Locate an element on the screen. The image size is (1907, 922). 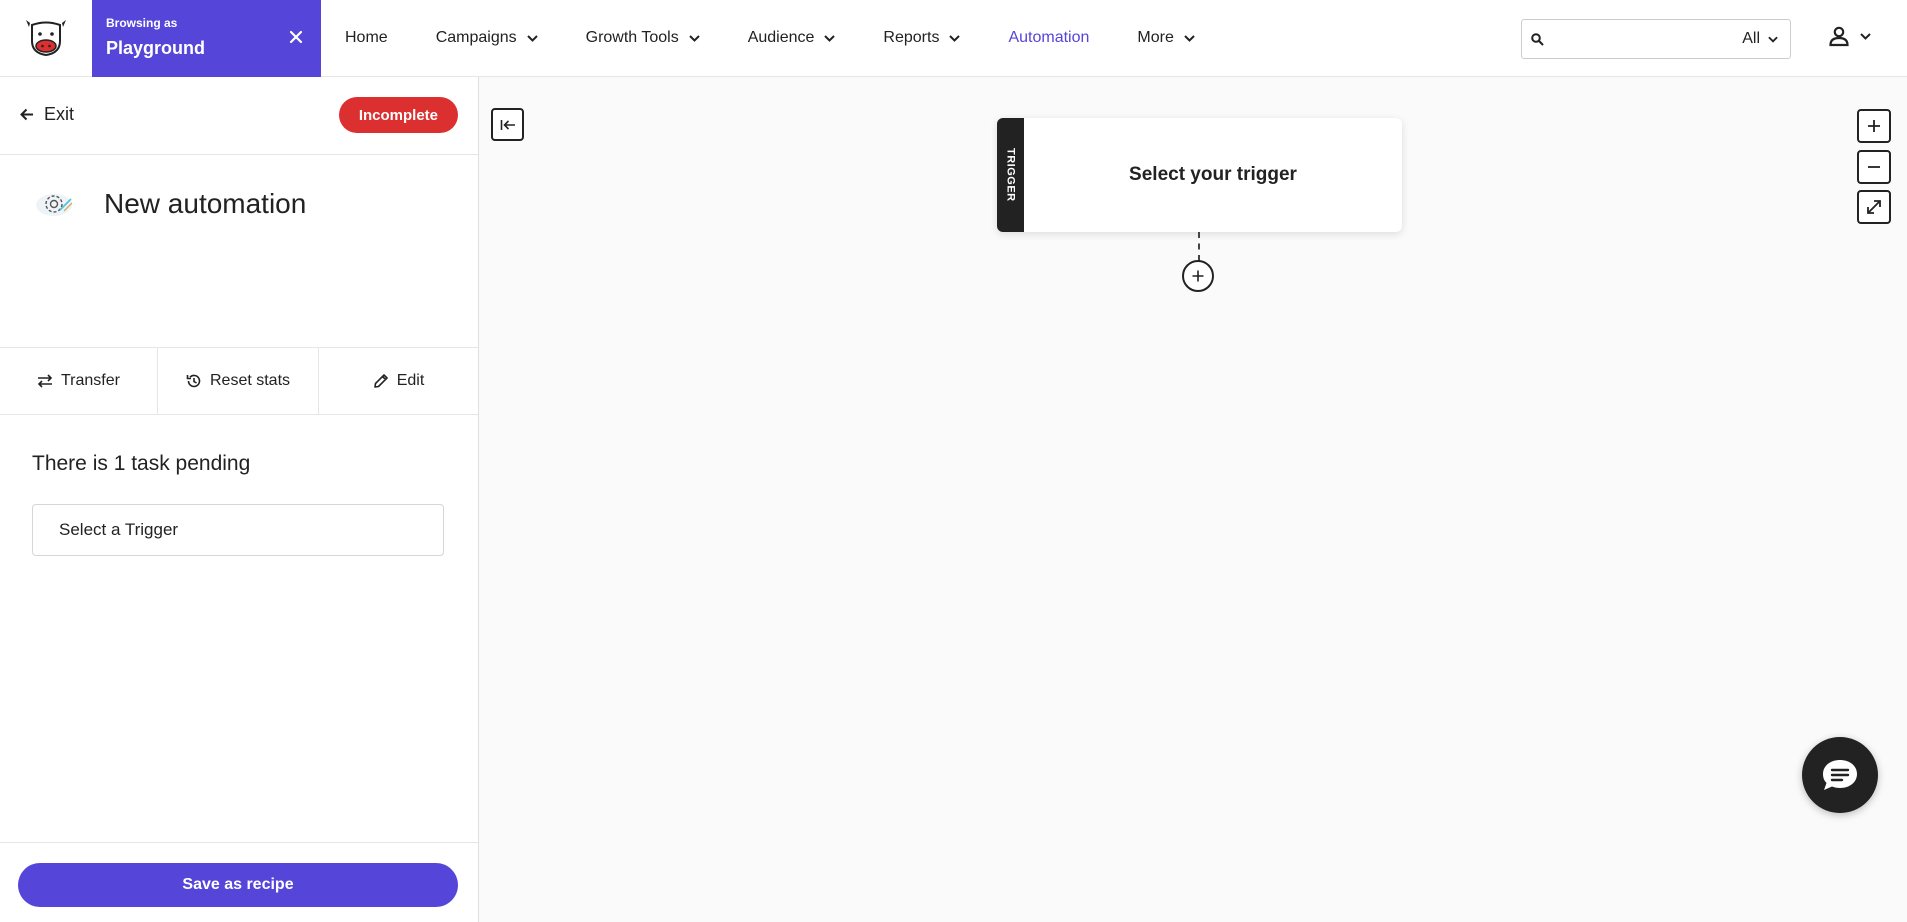
pencil-icon is located at coordinates (380, 381).